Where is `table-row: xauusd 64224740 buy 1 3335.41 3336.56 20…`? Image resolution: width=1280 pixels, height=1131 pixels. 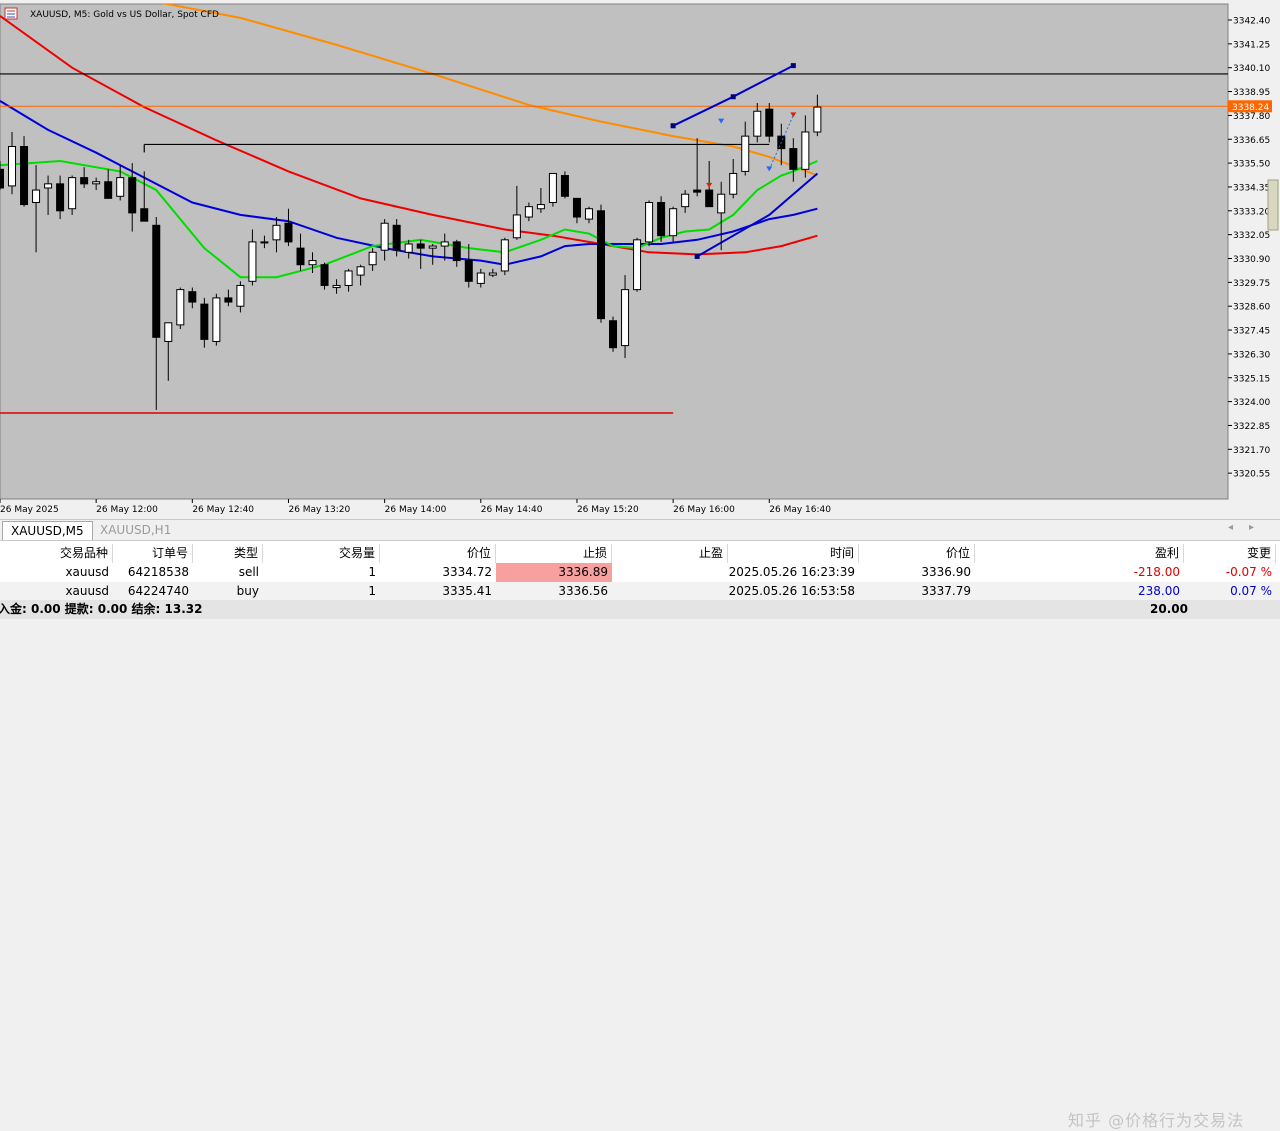
table-row: xauusd 64224740 buy 1 3335.41 3336.56 20… is located at coordinates (640, 591).